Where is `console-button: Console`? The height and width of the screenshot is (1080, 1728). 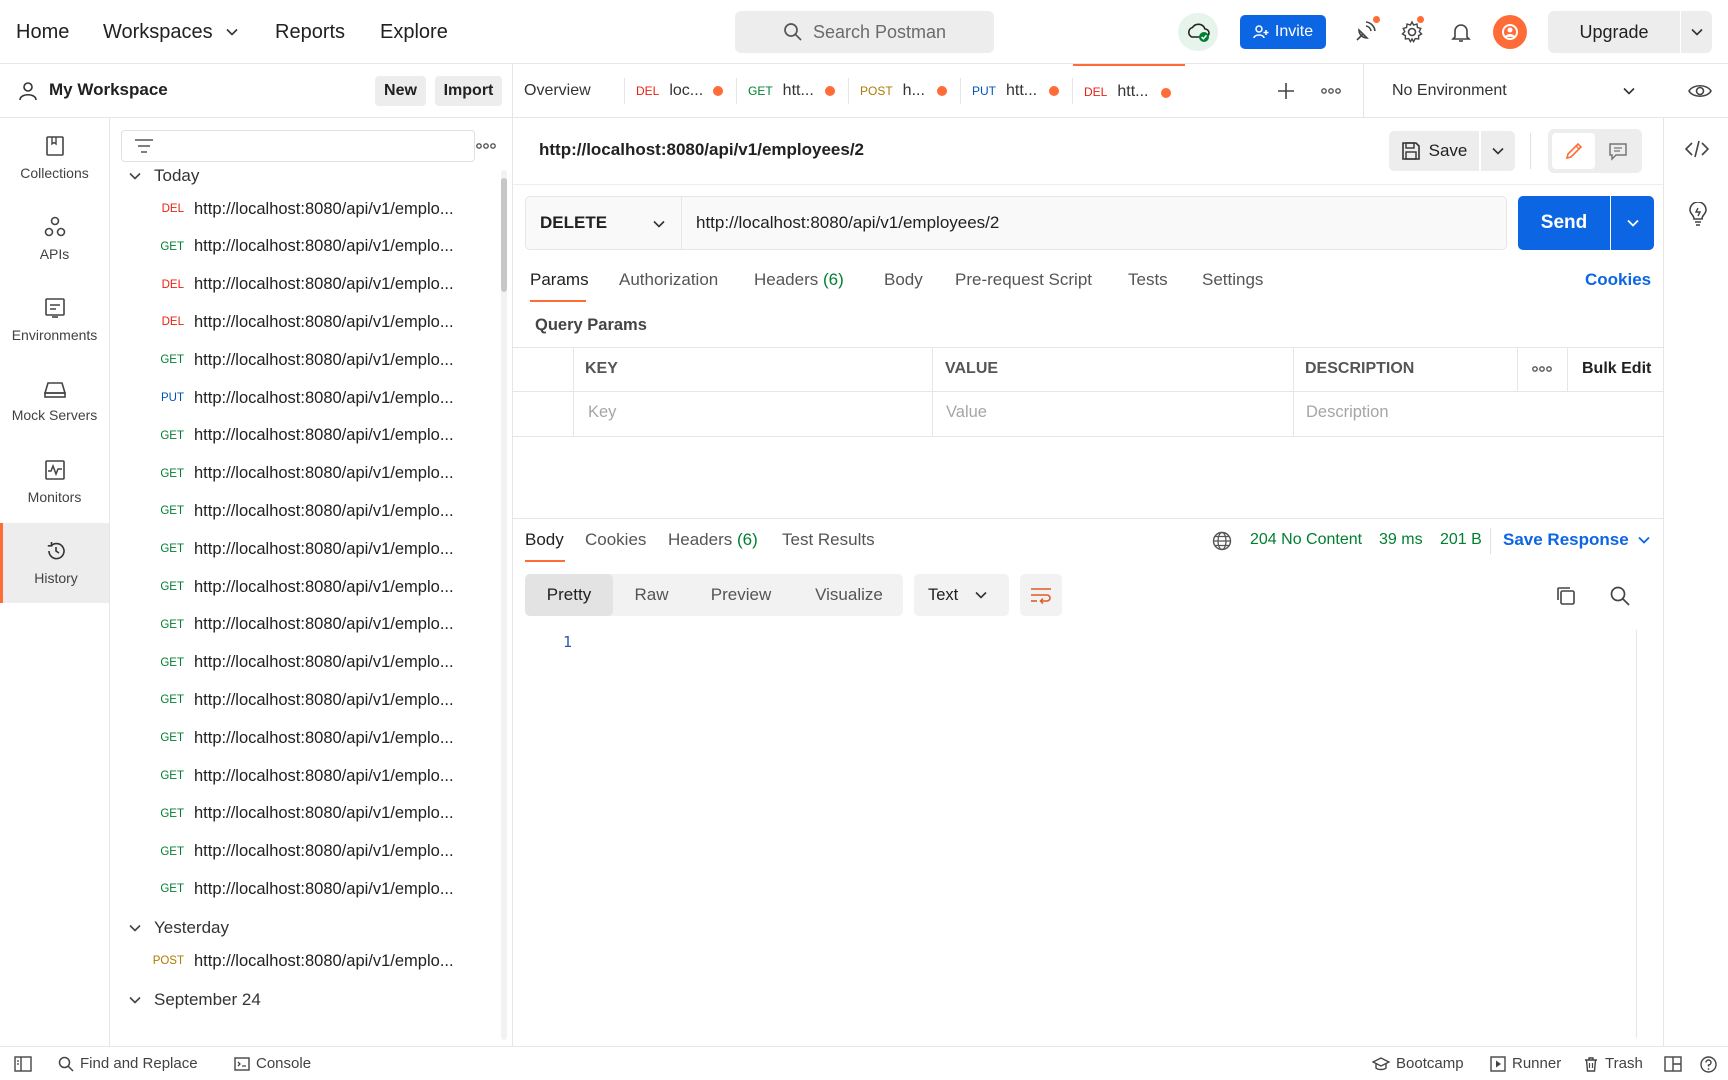
console-button: Console is located at coordinates (272, 1063).